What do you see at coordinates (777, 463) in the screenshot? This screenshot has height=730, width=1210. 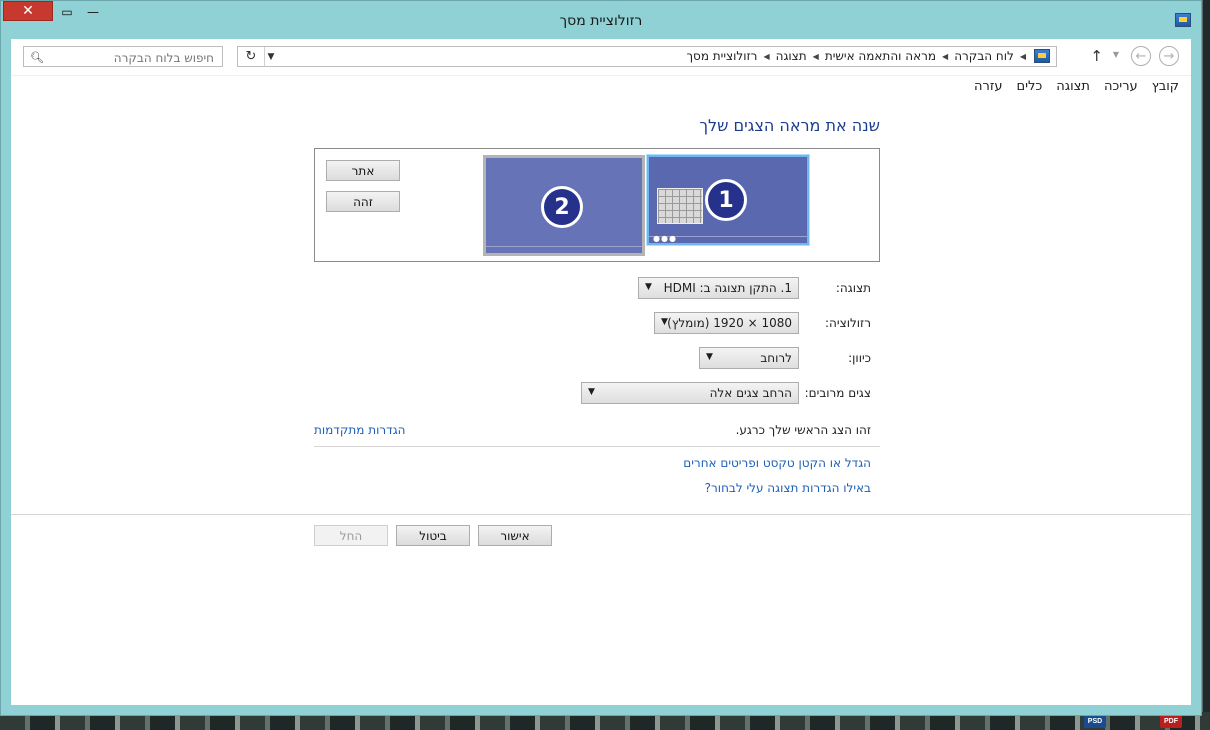 I see `text-size-link: הגדל או הקטן טקסט ופריטים אחרים` at bounding box center [777, 463].